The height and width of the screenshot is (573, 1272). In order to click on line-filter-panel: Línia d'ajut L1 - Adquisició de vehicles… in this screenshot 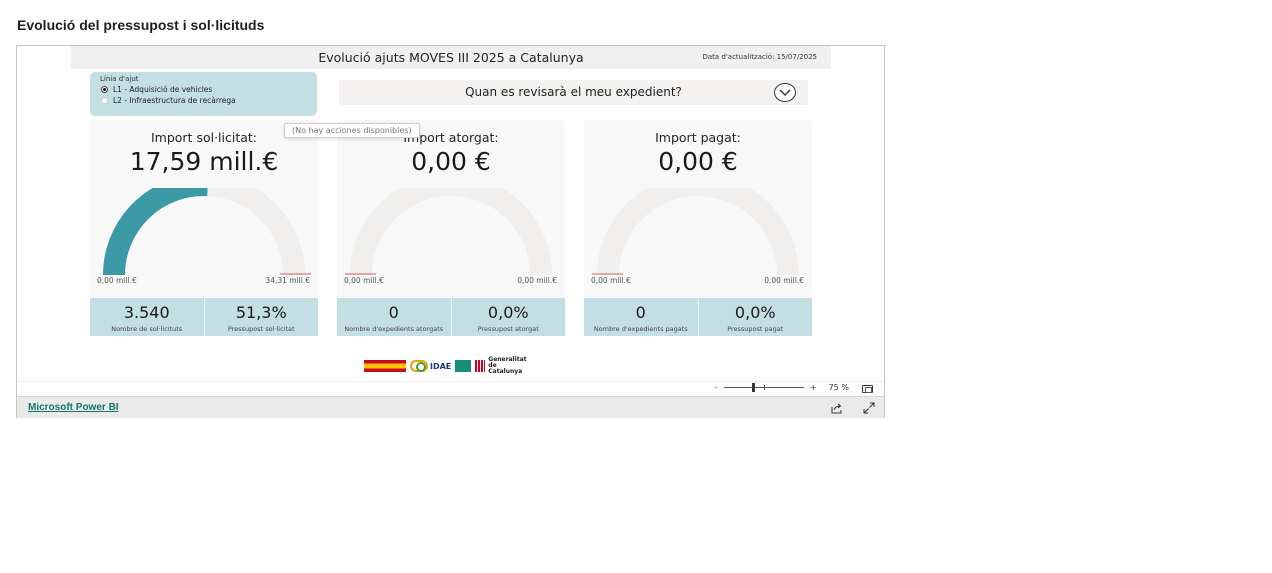, I will do `click(203, 94)`.